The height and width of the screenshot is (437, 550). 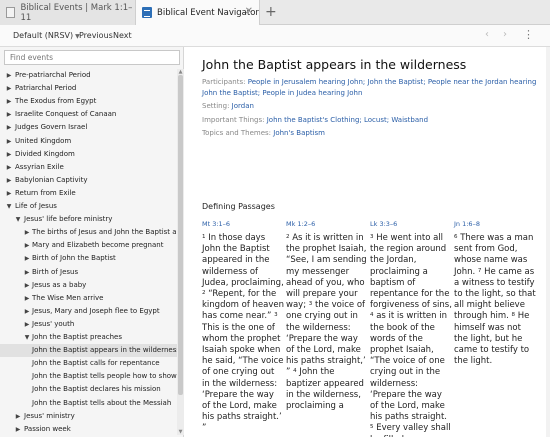 I want to click on tree-item: ▶ Birth of John the Baptist, so click(x=88, y=258).